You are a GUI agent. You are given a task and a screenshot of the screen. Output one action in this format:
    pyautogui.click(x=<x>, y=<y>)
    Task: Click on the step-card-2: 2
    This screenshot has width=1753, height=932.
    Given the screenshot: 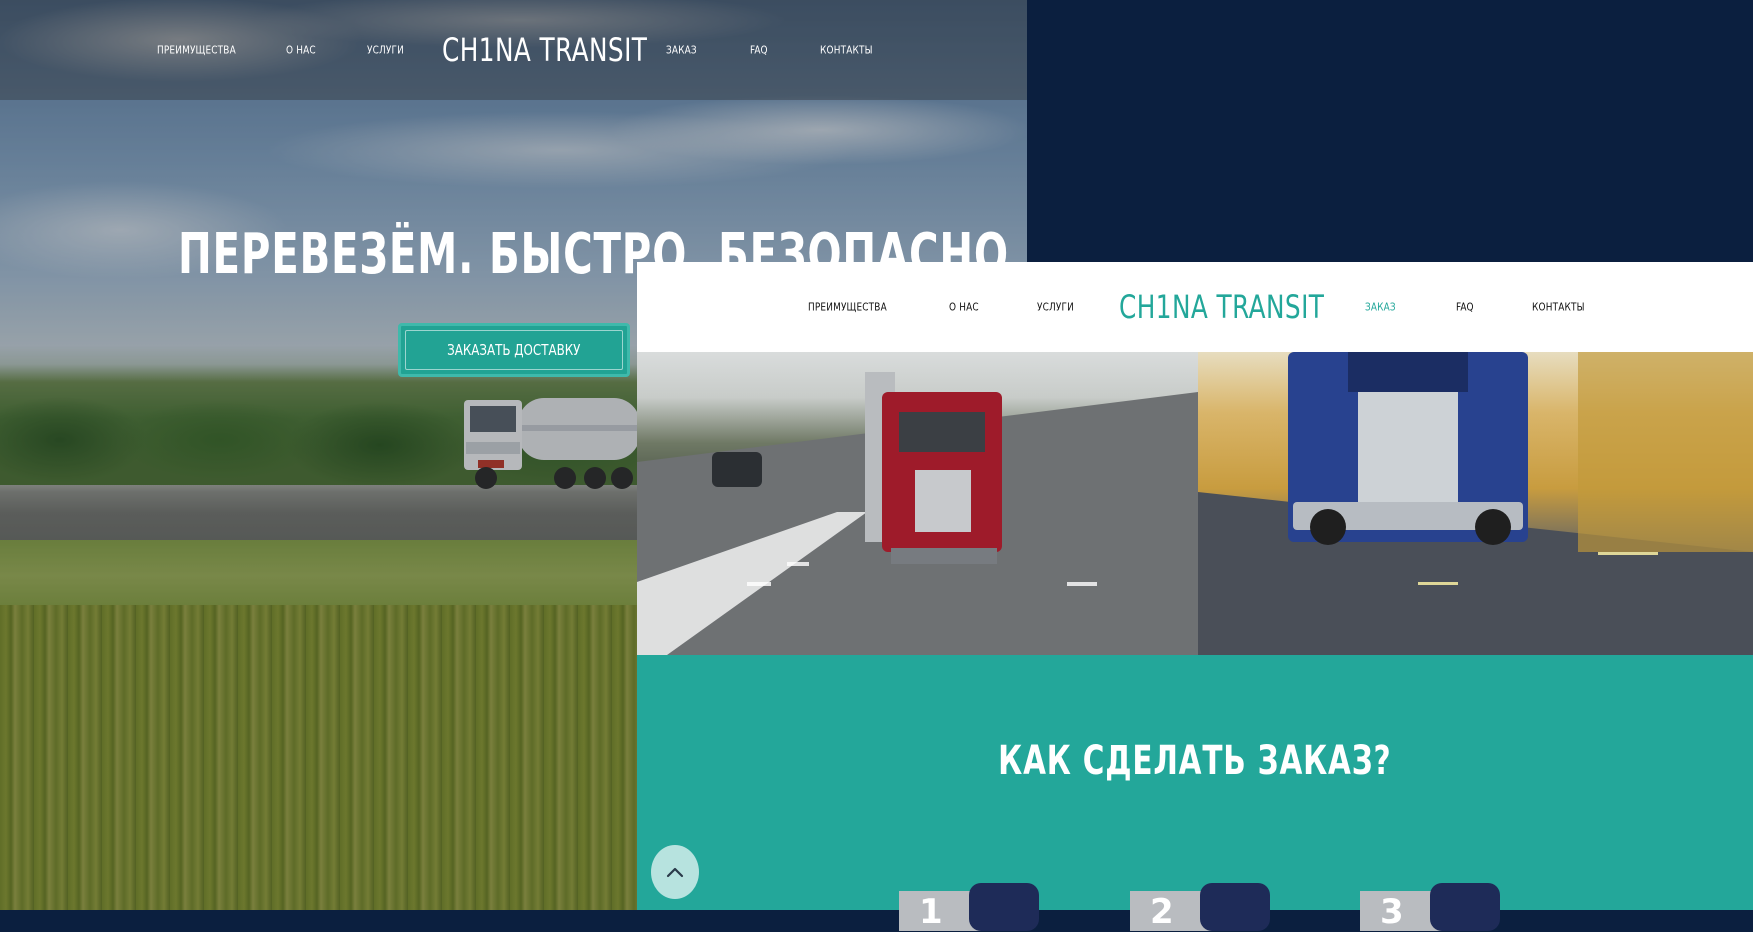 What is the action you would take?
    pyautogui.click(x=1200, y=907)
    